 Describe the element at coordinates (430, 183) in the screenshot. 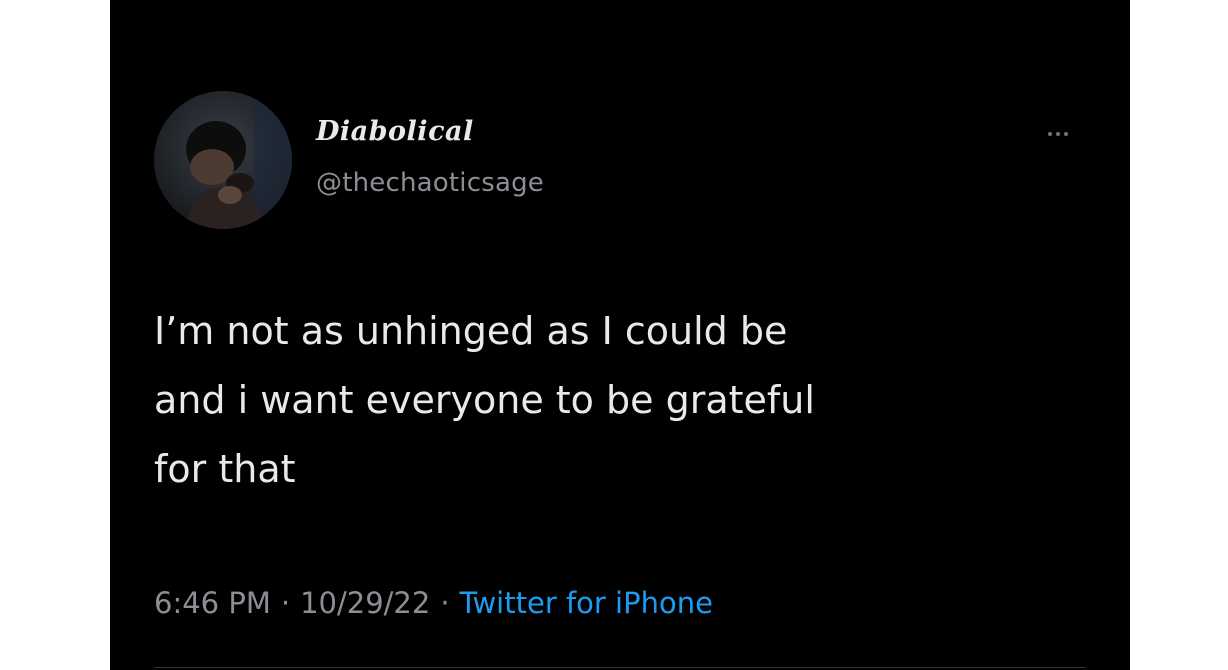

I see `user-handle: @thechaoticsage` at that location.